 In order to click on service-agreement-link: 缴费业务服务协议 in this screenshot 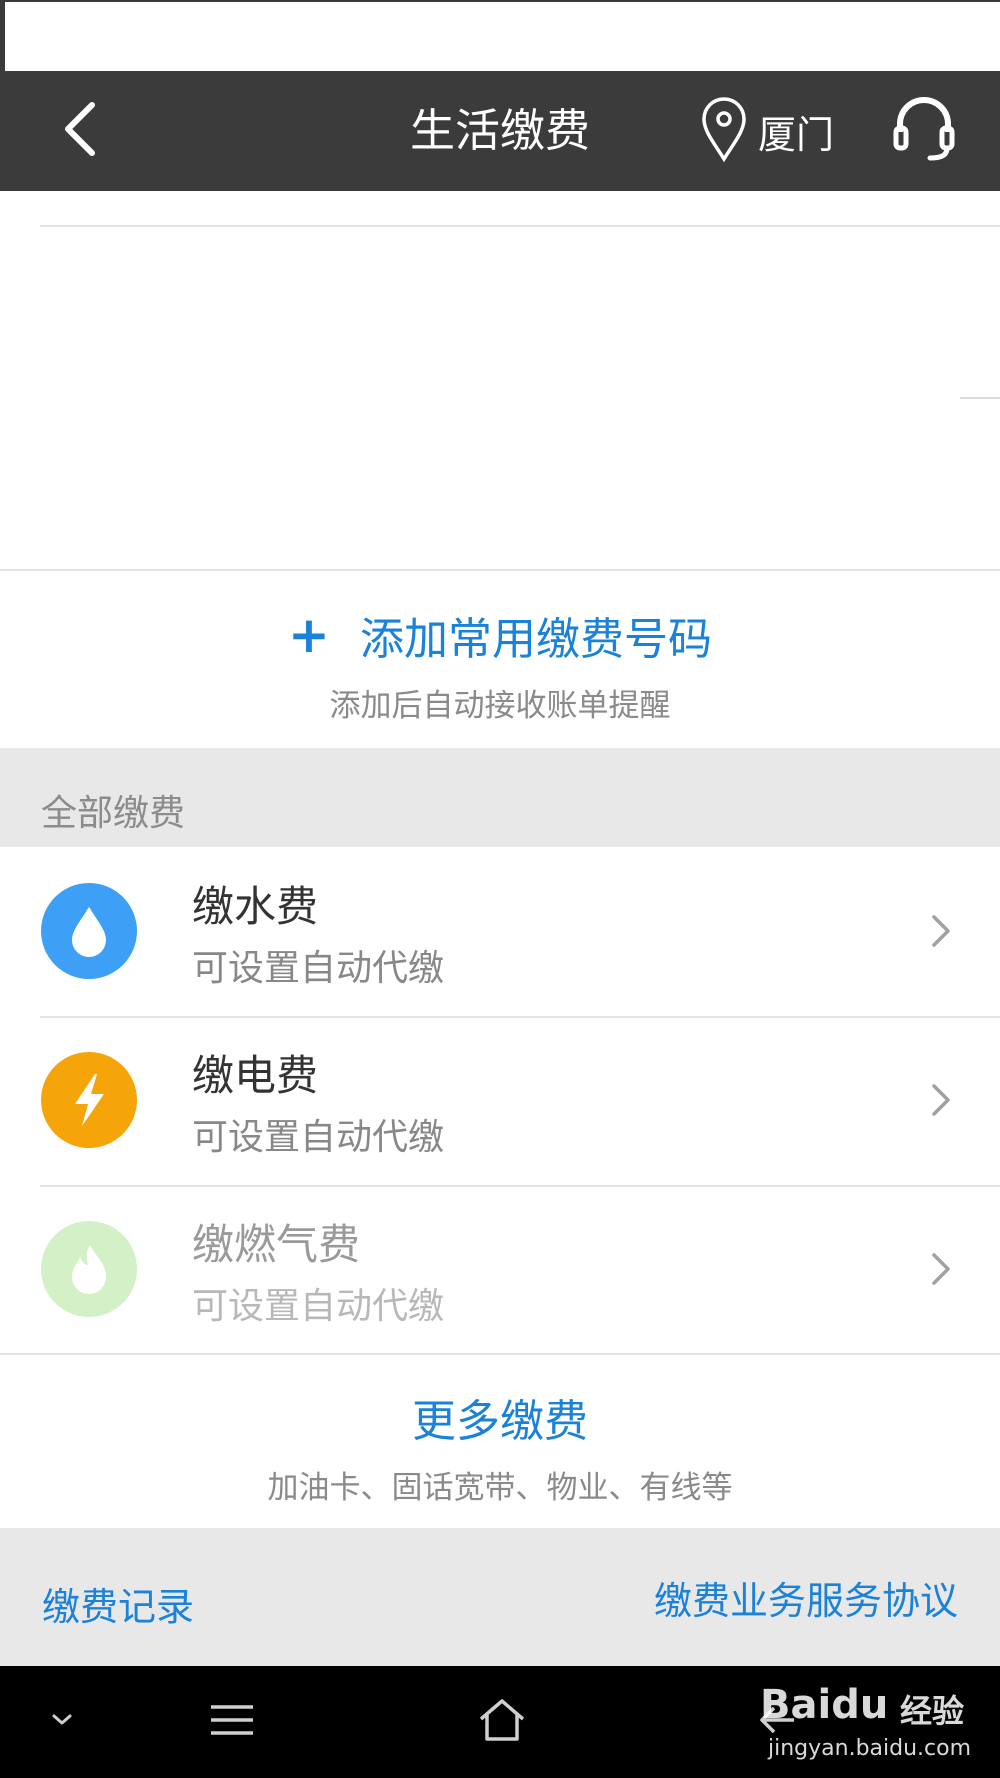, I will do `click(806, 1597)`.